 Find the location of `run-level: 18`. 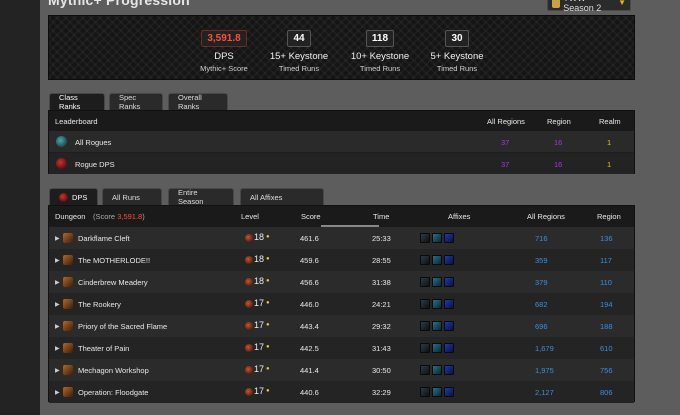

run-level: 18 is located at coordinates (259, 281).